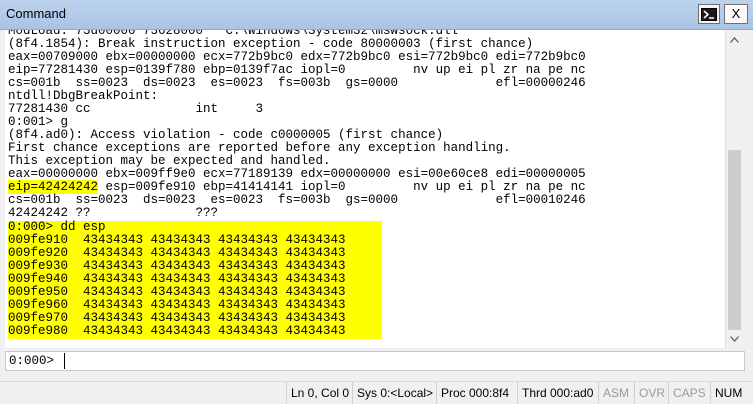 This screenshot has width=753, height=404. I want to click on scroll-down-button, so click(734, 338).